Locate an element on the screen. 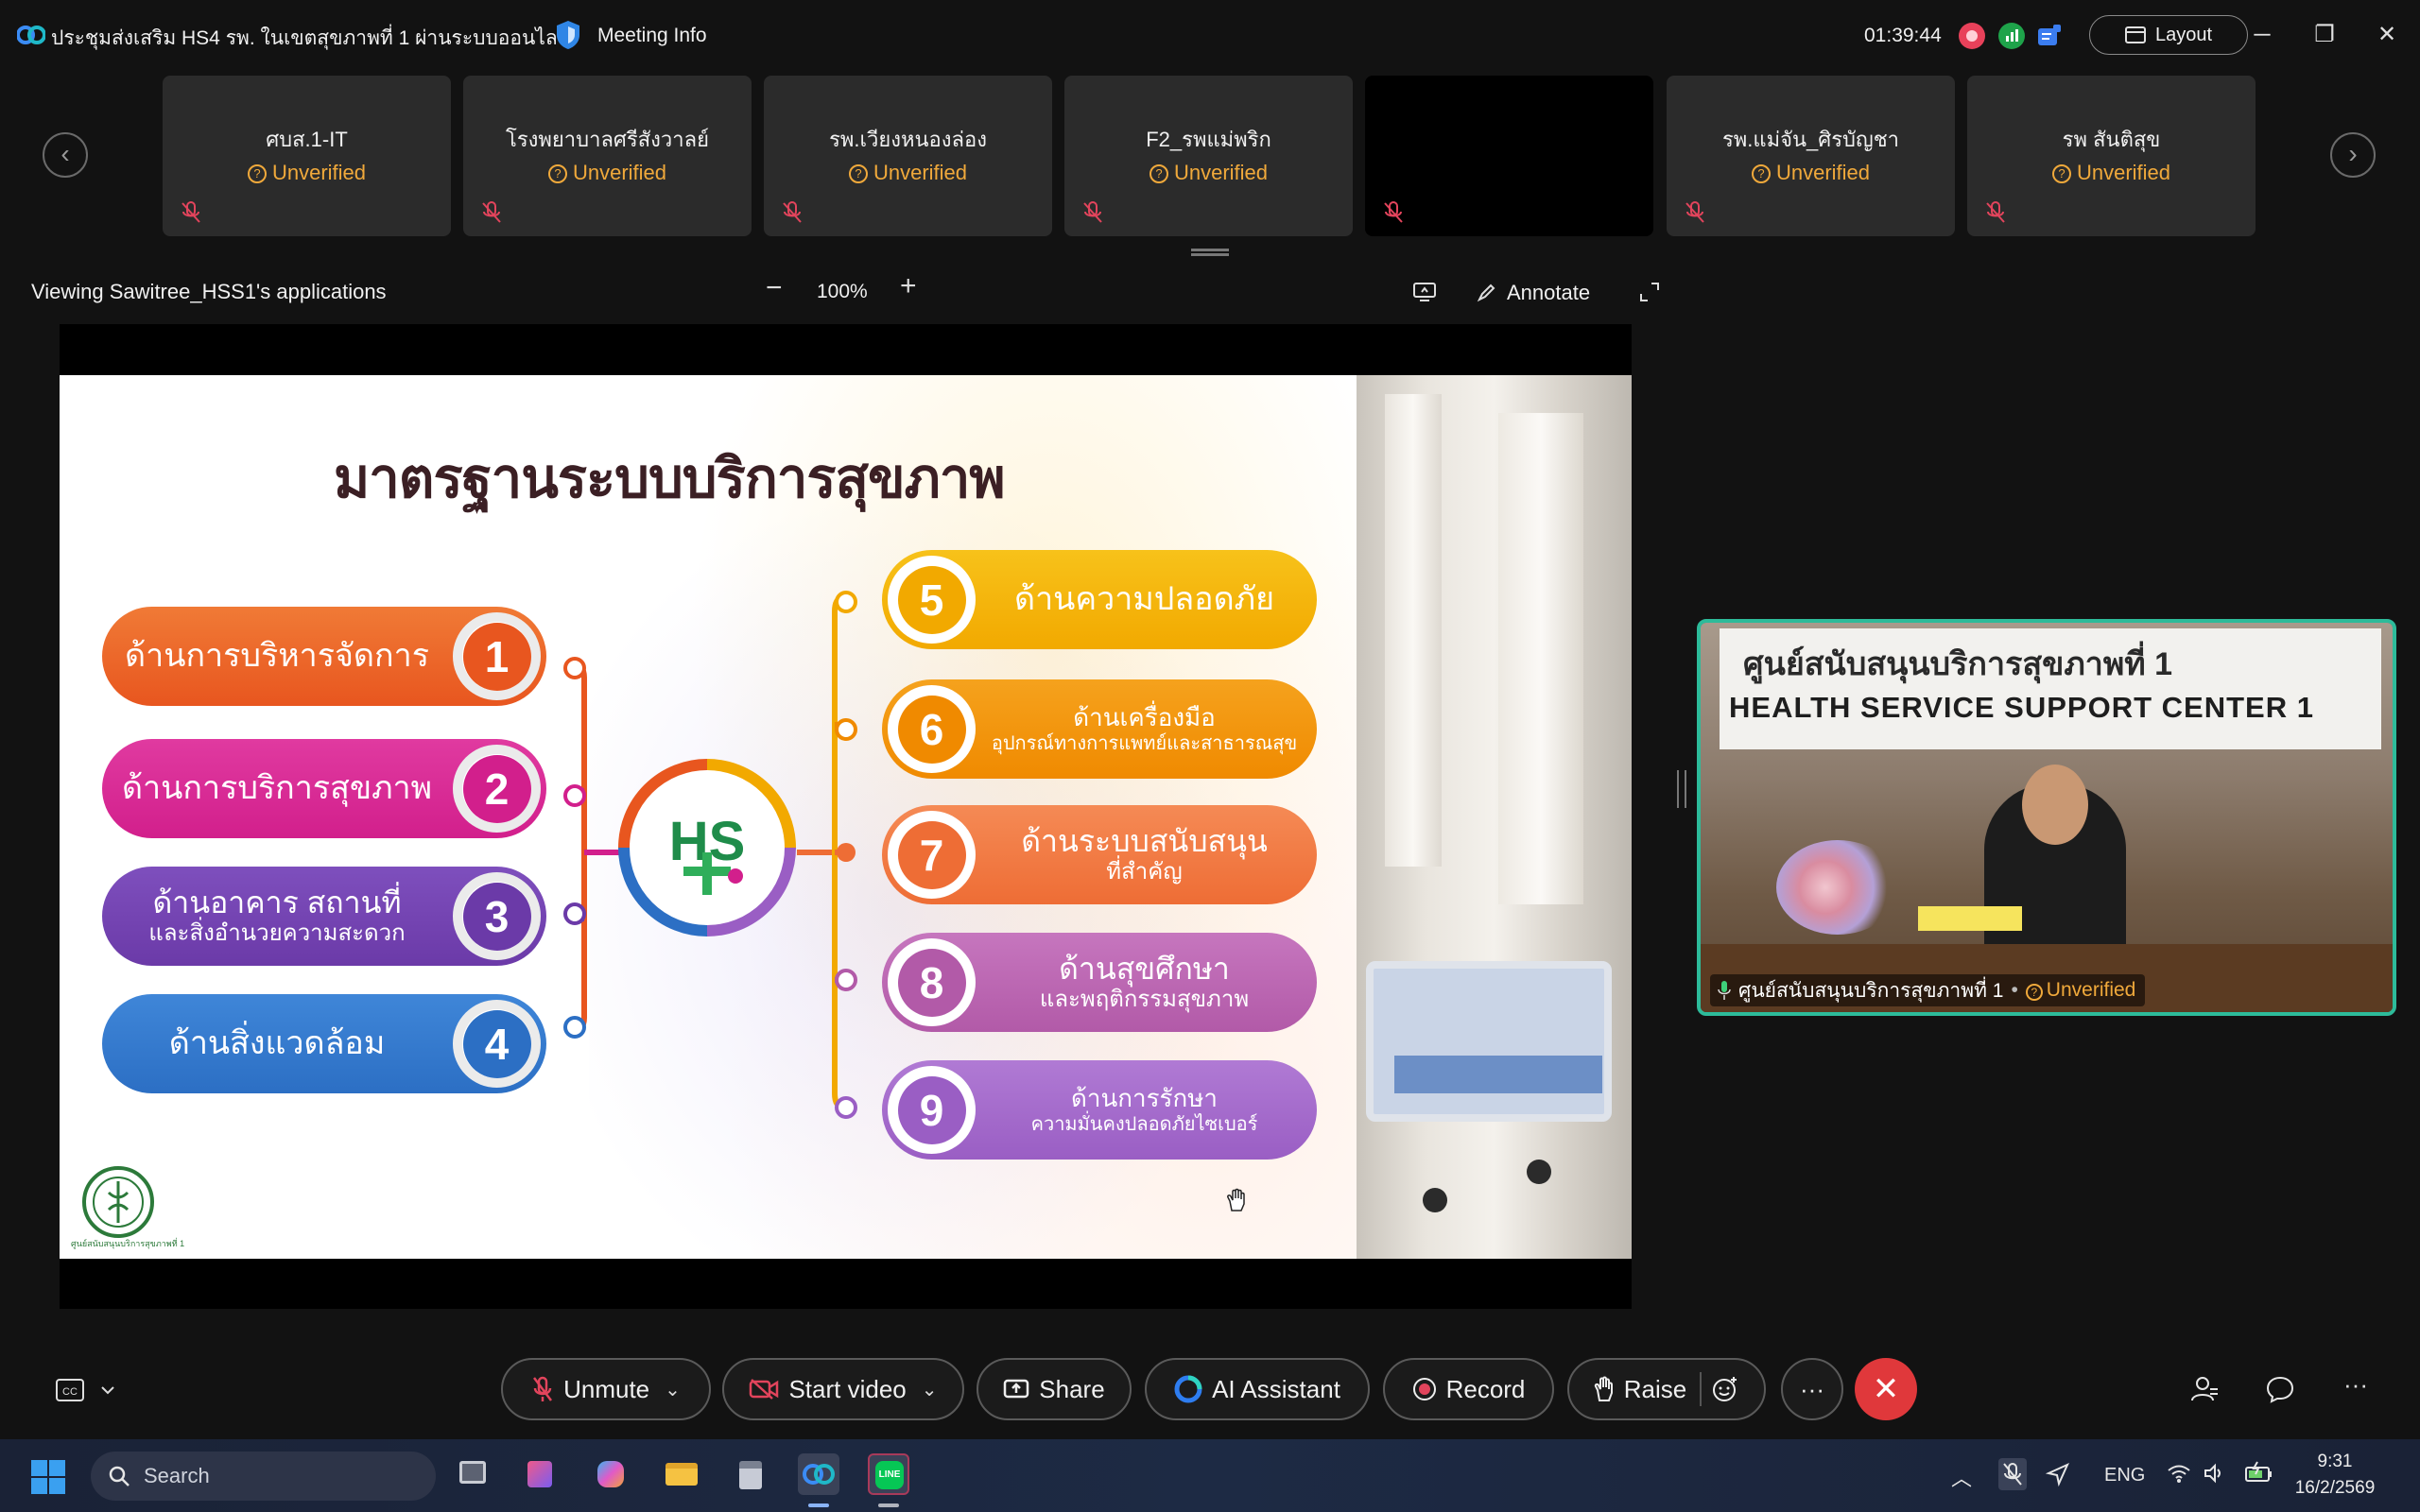  snipping-tool-icon is located at coordinates (541, 1474).